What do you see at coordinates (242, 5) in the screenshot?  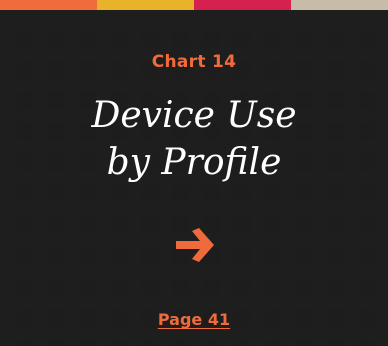 I see `color-strip-segment-red` at bounding box center [242, 5].